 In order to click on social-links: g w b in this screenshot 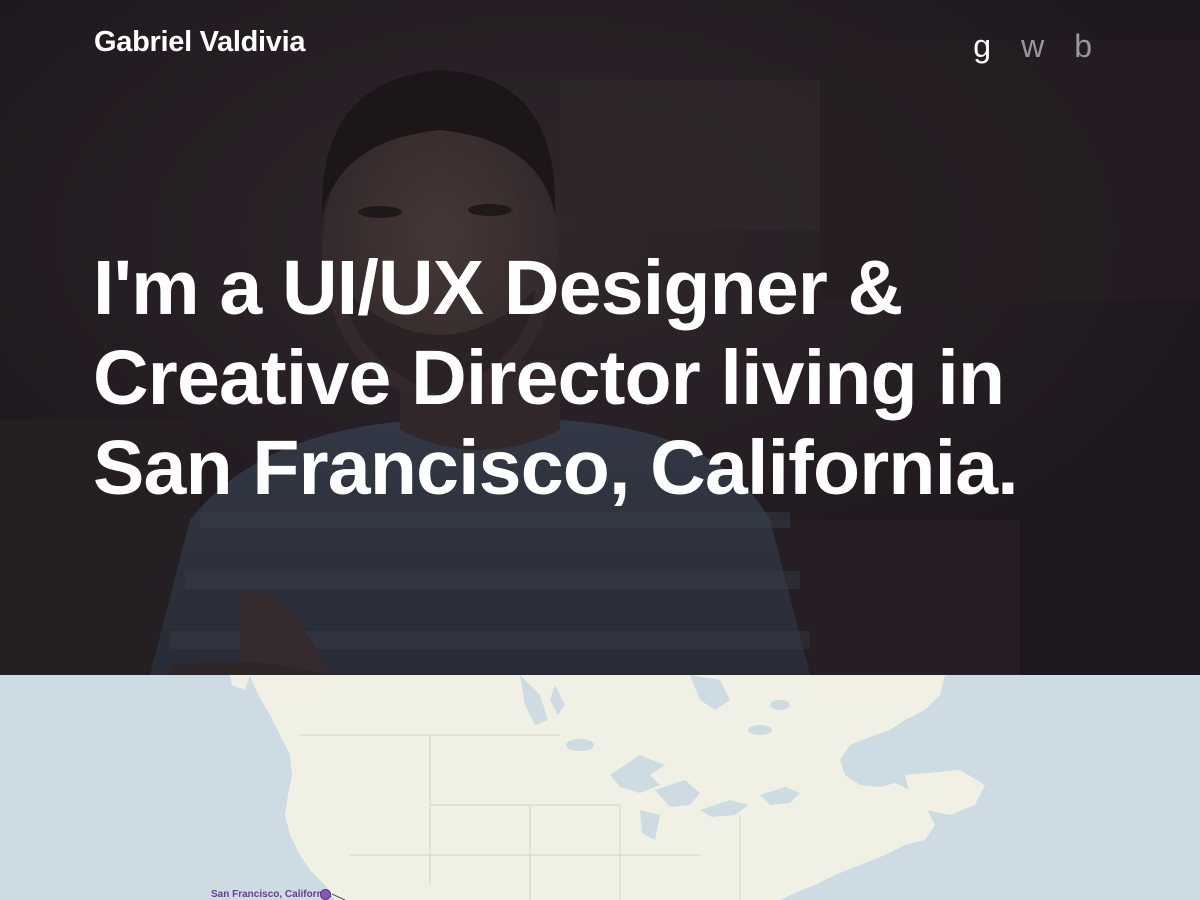, I will do `click(1032, 46)`.